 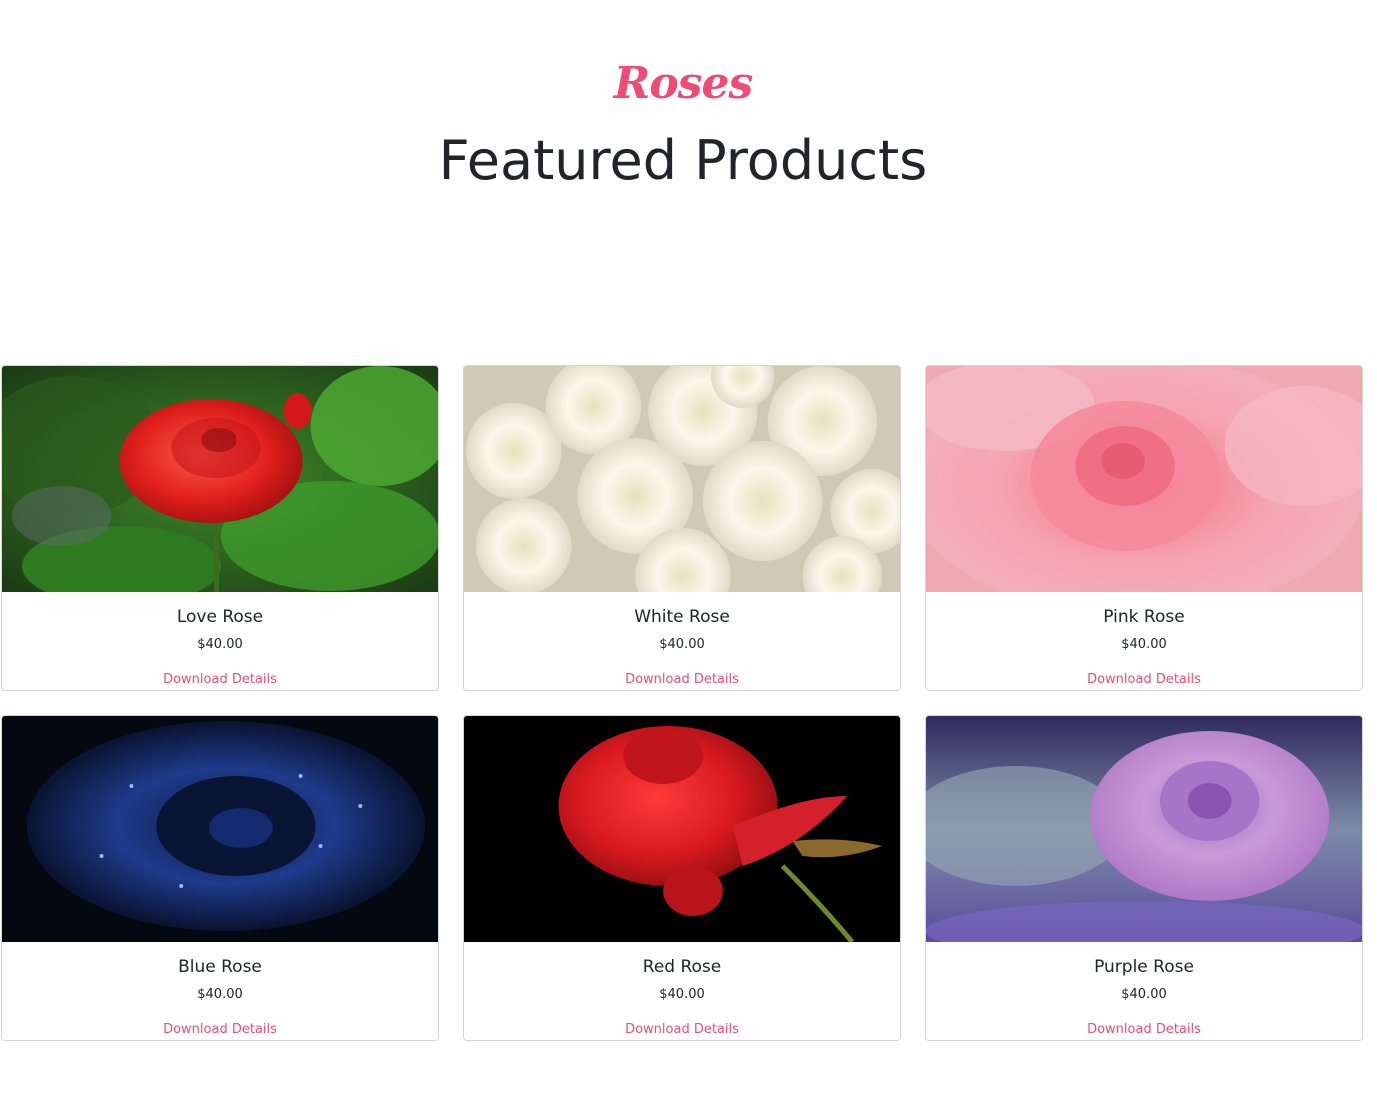 I want to click on page-header: Roses Featured Products, so click(x=683, y=124).